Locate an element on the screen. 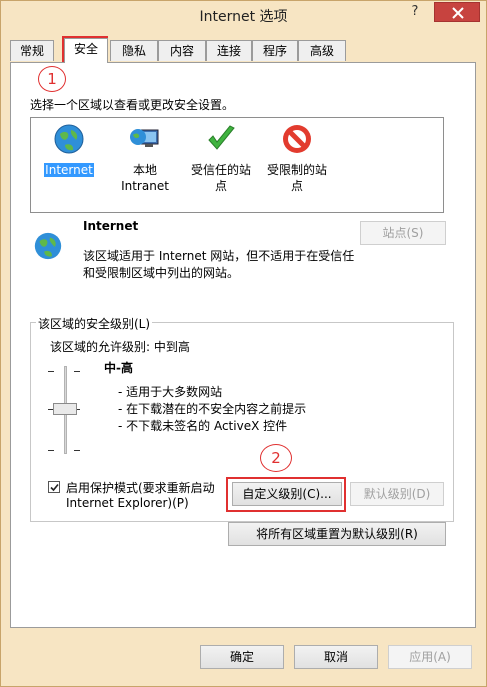 This screenshot has width=487, height=687. close-icon is located at coordinates (458, 13).